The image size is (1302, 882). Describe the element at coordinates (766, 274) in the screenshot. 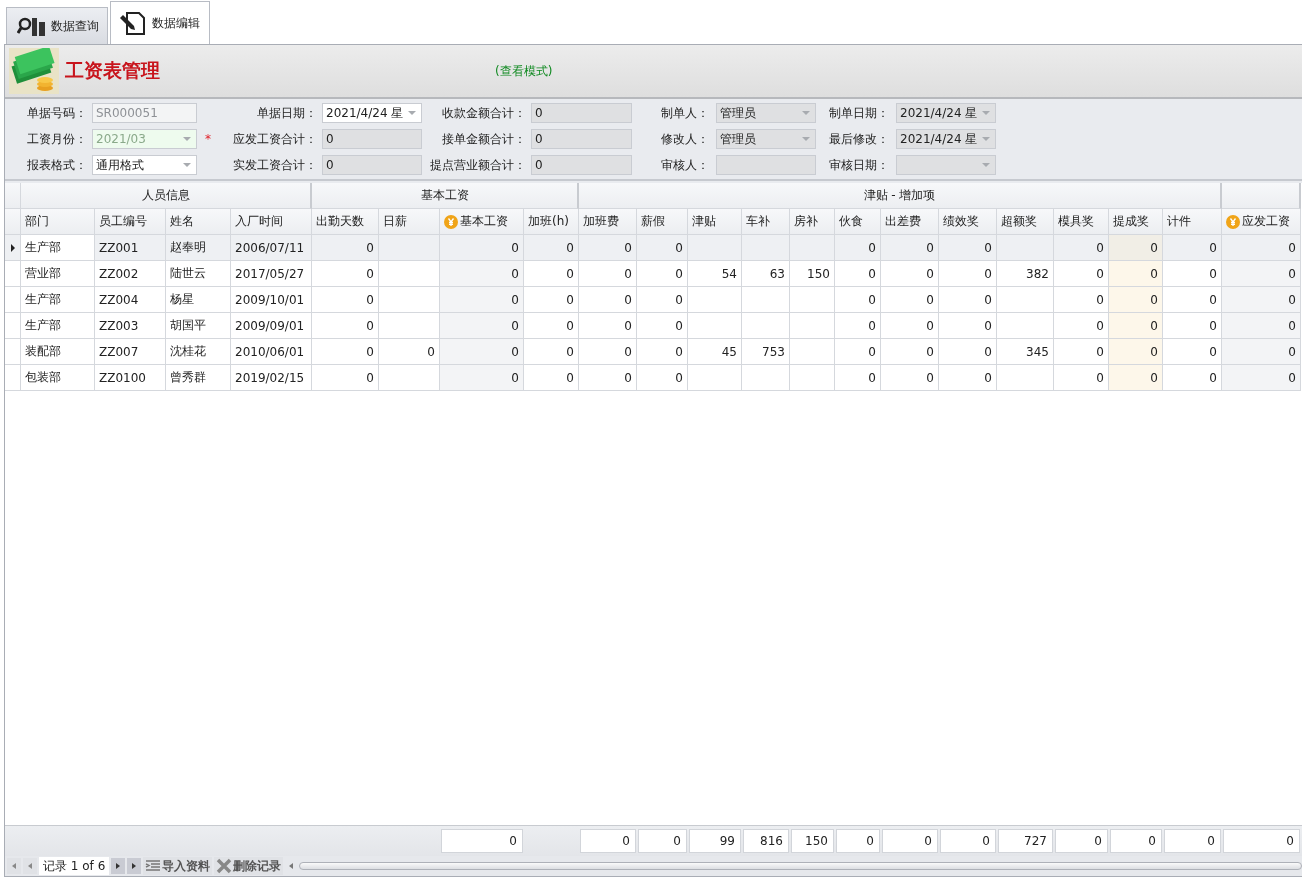

I see `table-cell: 63` at that location.